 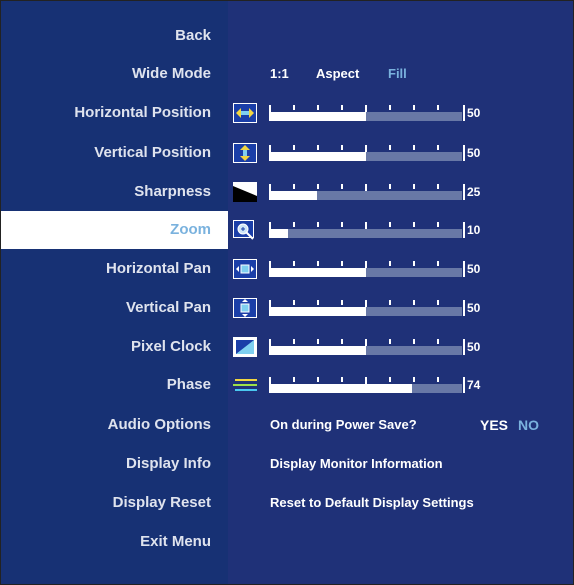 I want to click on menu-item-sharpness: Sharpness, so click(x=114, y=192).